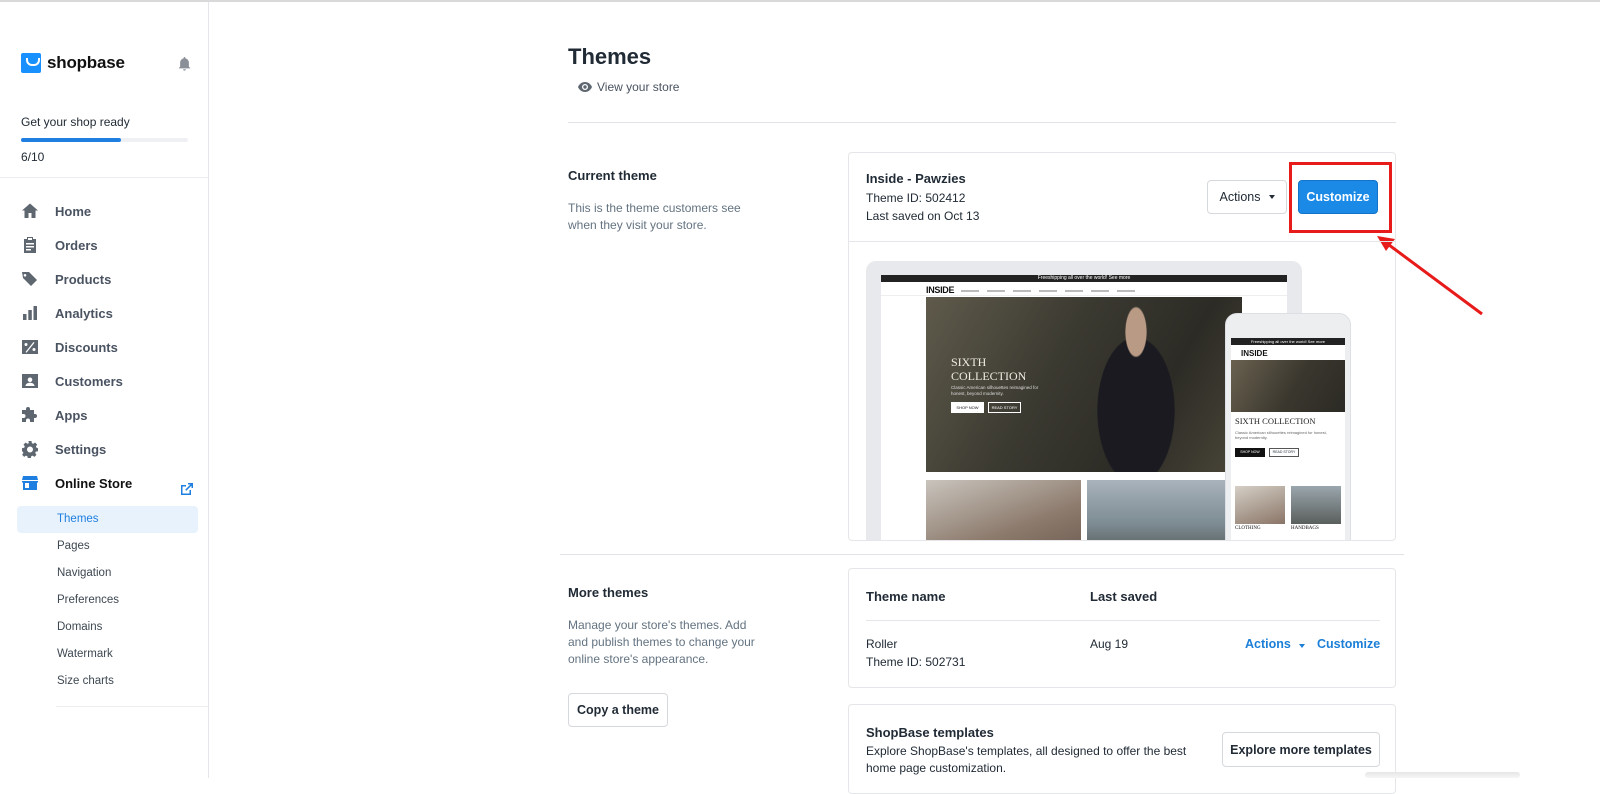 The image size is (1600, 794). I want to click on current-theme-name: Inside - Pawzies, so click(916, 178).